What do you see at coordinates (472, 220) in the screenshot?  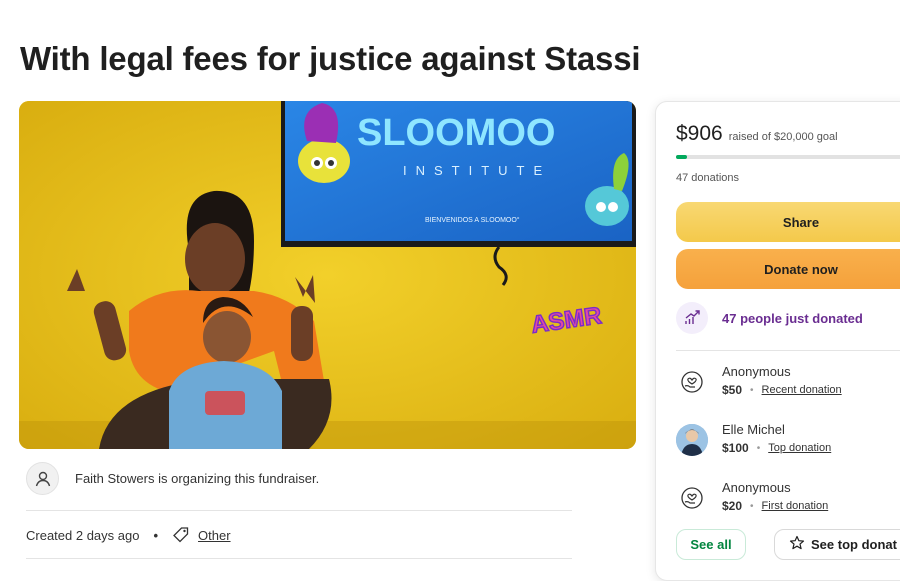 I see `hero-screen-welcome: BIENVENIDOS A SLOOMOO°` at bounding box center [472, 220].